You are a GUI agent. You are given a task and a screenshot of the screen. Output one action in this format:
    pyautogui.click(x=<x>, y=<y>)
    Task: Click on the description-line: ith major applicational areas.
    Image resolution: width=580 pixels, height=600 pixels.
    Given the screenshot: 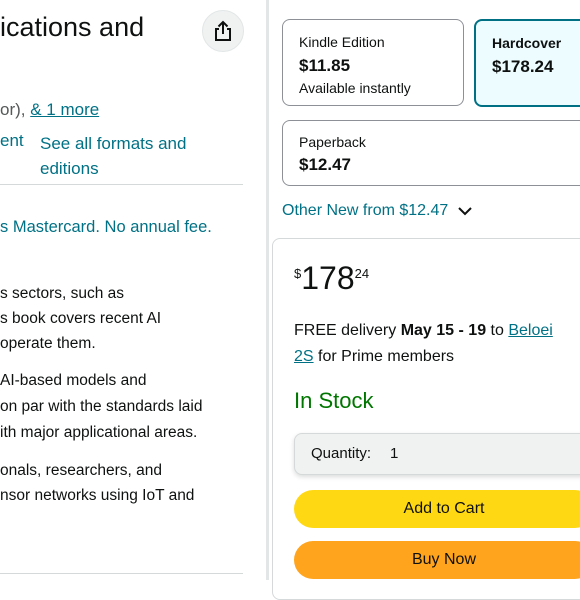 What is the action you would take?
    pyautogui.click(x=99, y=432)
    